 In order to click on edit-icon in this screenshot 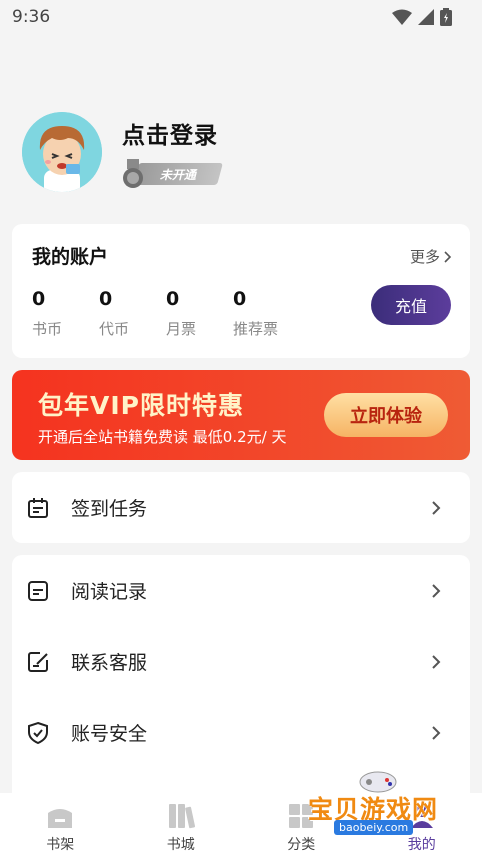, I will do `click(38, 661)`.